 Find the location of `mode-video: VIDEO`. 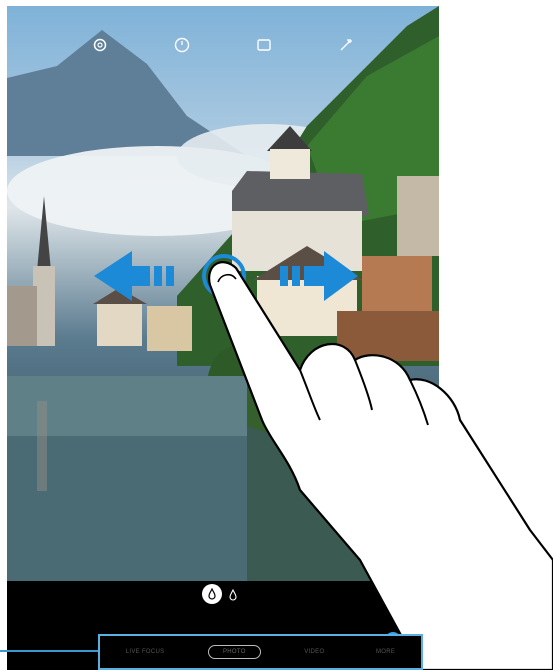

mode-video: VIDEO is located at coordinates (314, 652).